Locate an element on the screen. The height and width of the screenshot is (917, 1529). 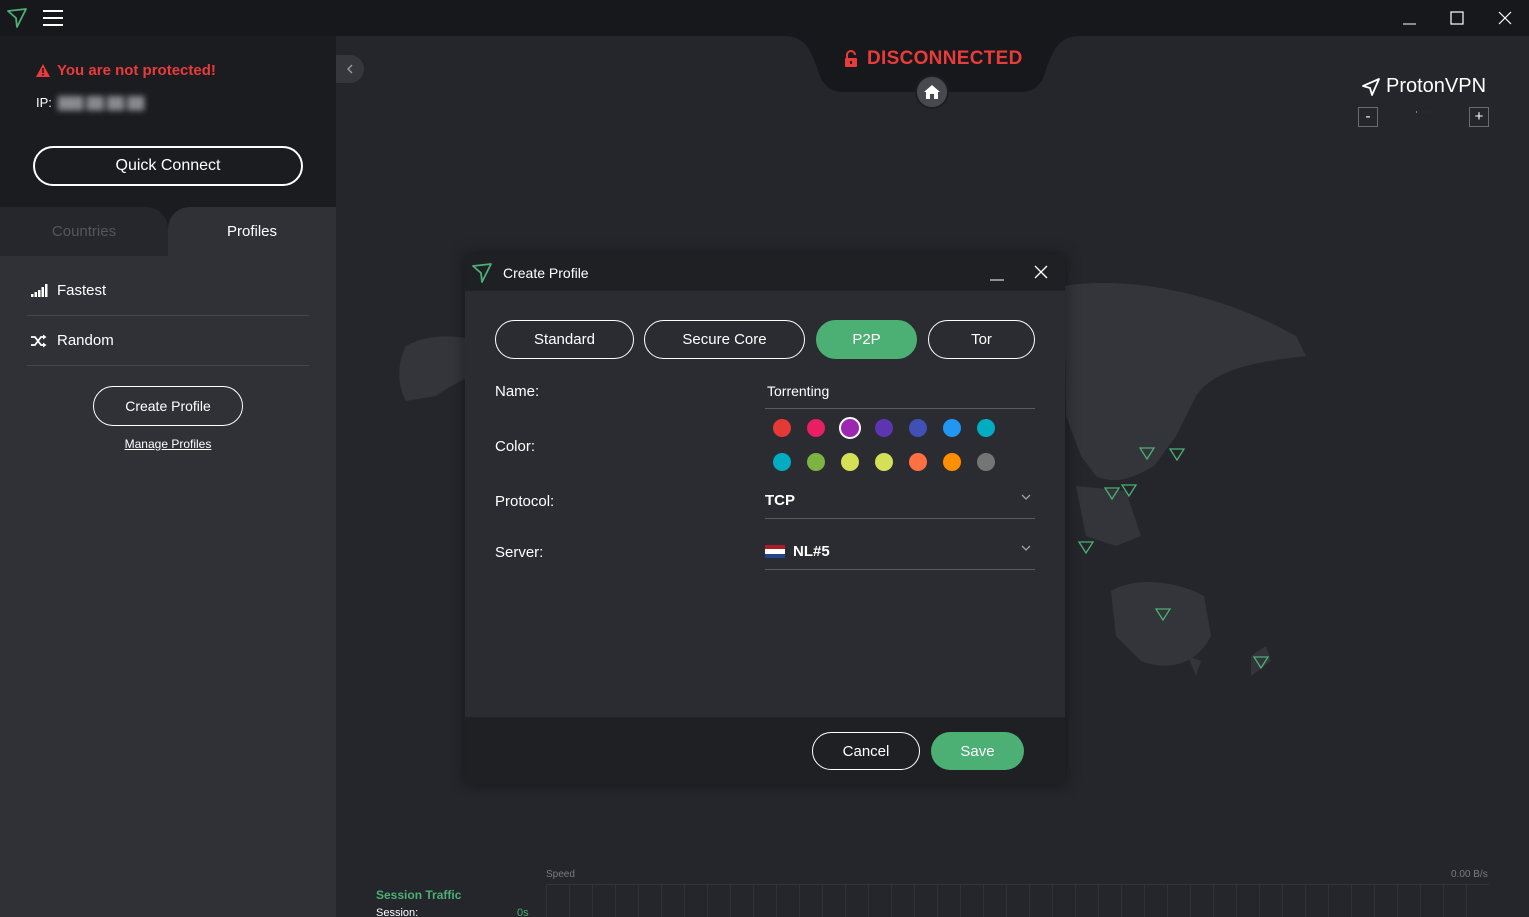
status-text: DISCONNECTED is located at coordinates (945, 58).